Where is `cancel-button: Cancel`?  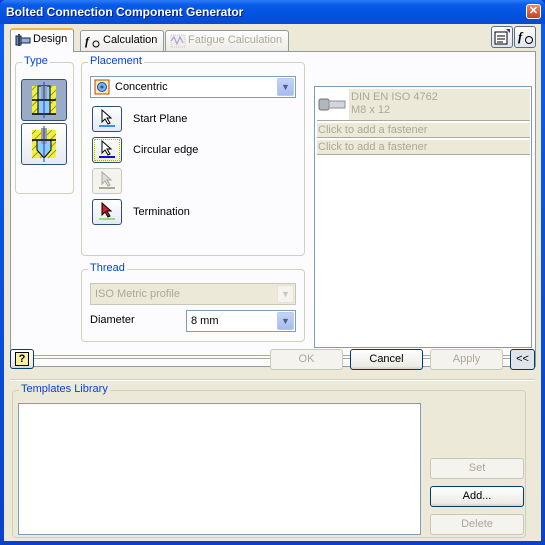
cancel-button: Cancel is located at coordinates (386, 359).